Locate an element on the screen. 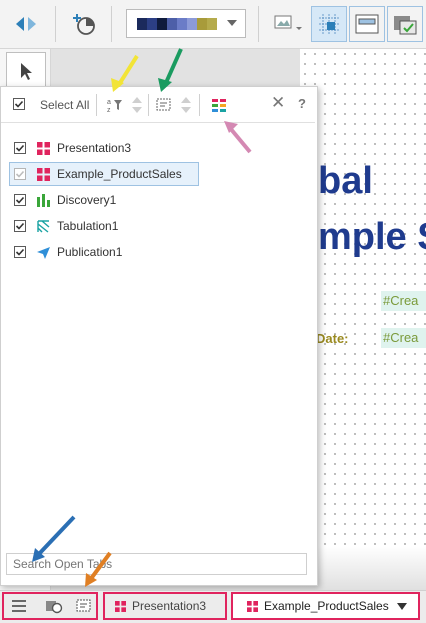  blue-arrow is located at coordinates (54, 538).